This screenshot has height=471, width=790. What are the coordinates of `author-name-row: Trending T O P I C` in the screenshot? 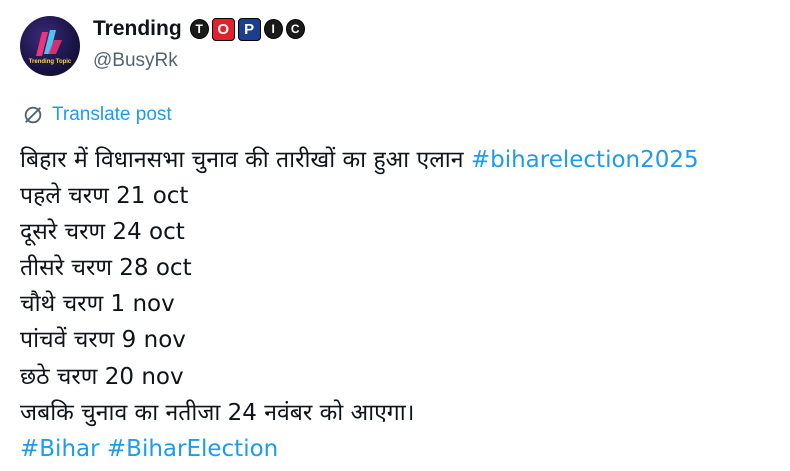 It's located at (199, 29).